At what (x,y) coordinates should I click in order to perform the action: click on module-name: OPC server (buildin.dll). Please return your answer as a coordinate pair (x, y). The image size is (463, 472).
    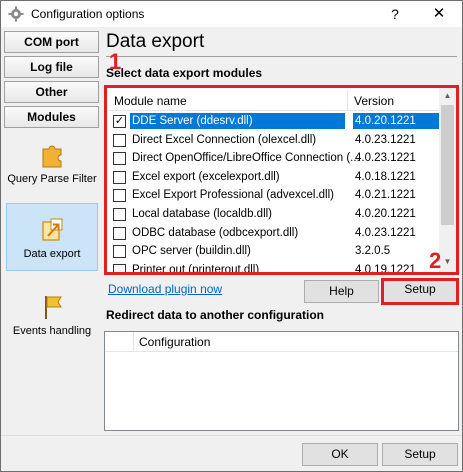
    Looking at the image, I should click on (191, 251).